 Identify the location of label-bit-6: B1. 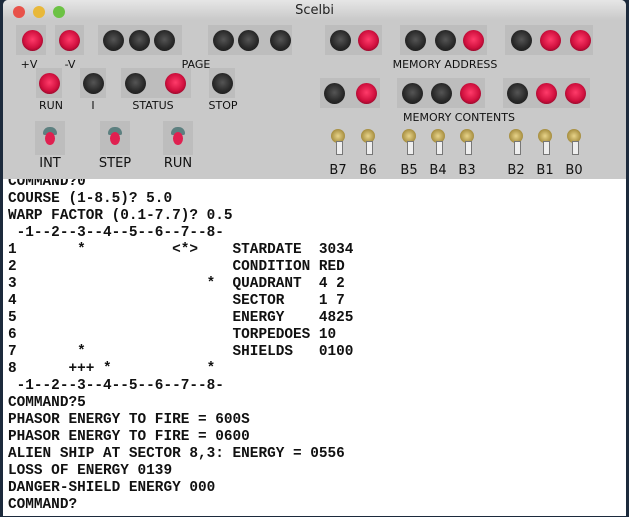
(545, 170).